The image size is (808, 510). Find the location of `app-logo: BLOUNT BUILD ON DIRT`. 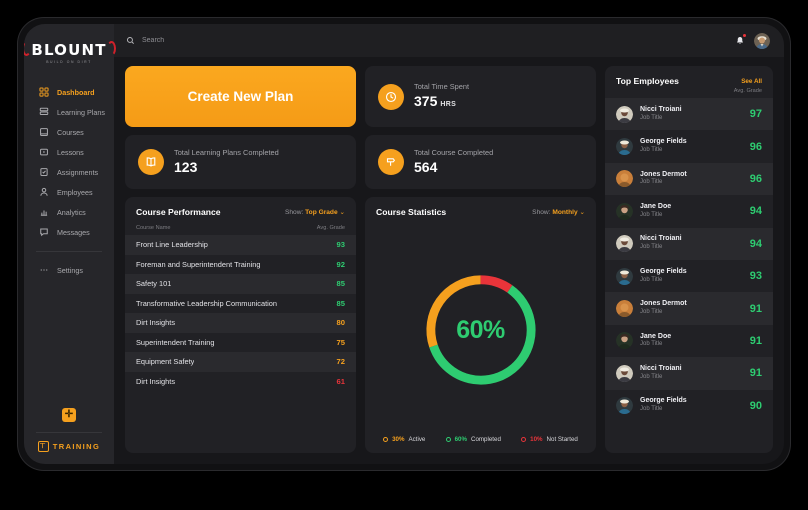

app-logo: BLOUNT BUILD ON DIRT is located at coordinates (70, 52).